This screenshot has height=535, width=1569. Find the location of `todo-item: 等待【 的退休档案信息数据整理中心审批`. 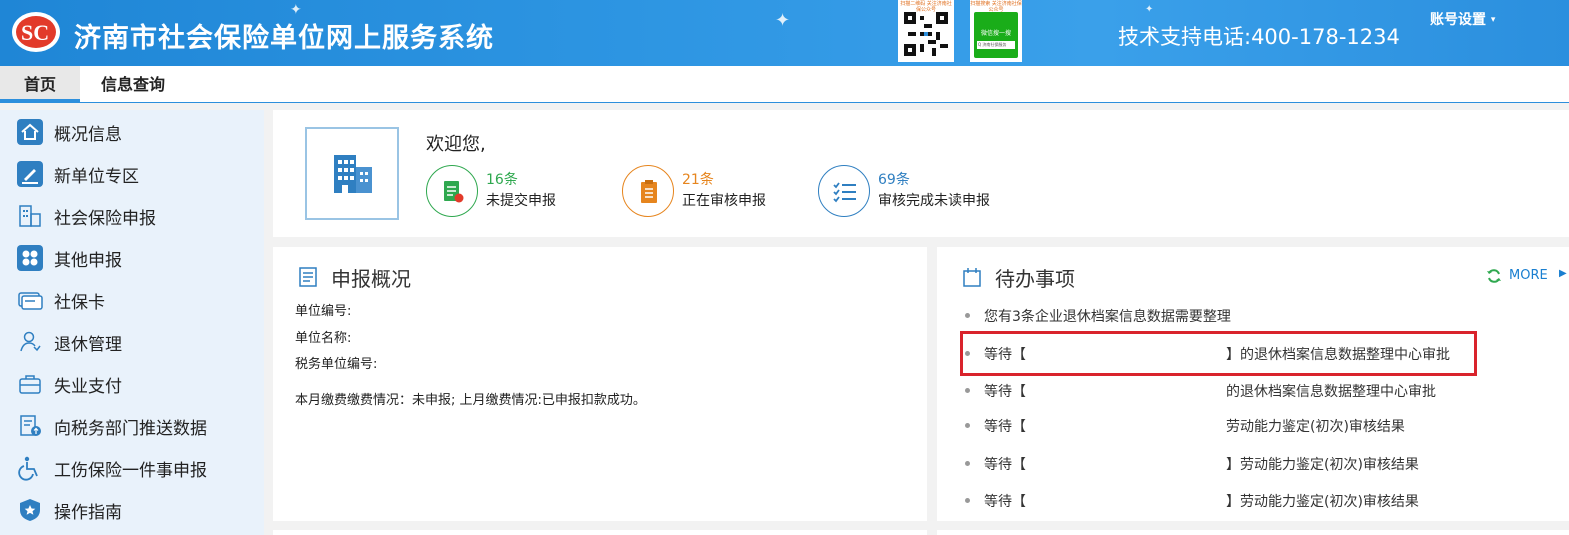

todo-item: 等待【 的退休档案信息数据整理中心审批 is located at coordinates (1200, 391).